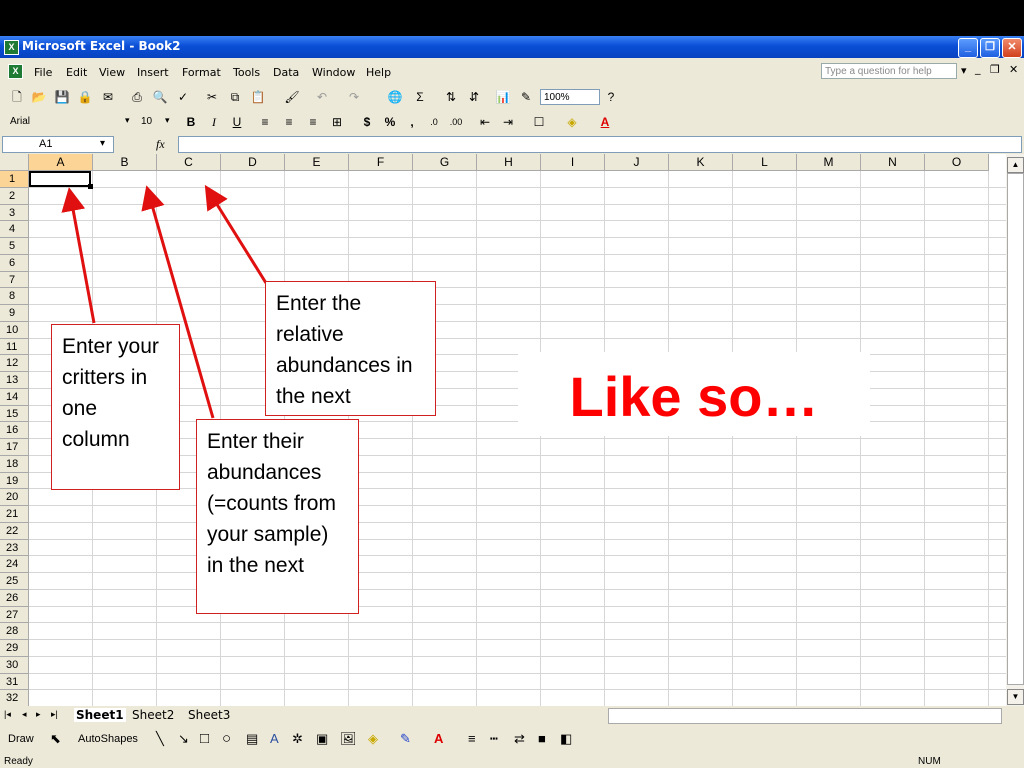 Image resolution: width=1024 pixels, height=768 pixels. I want to click on callout-critters: Enter your critters in one column, so click(115, 407).